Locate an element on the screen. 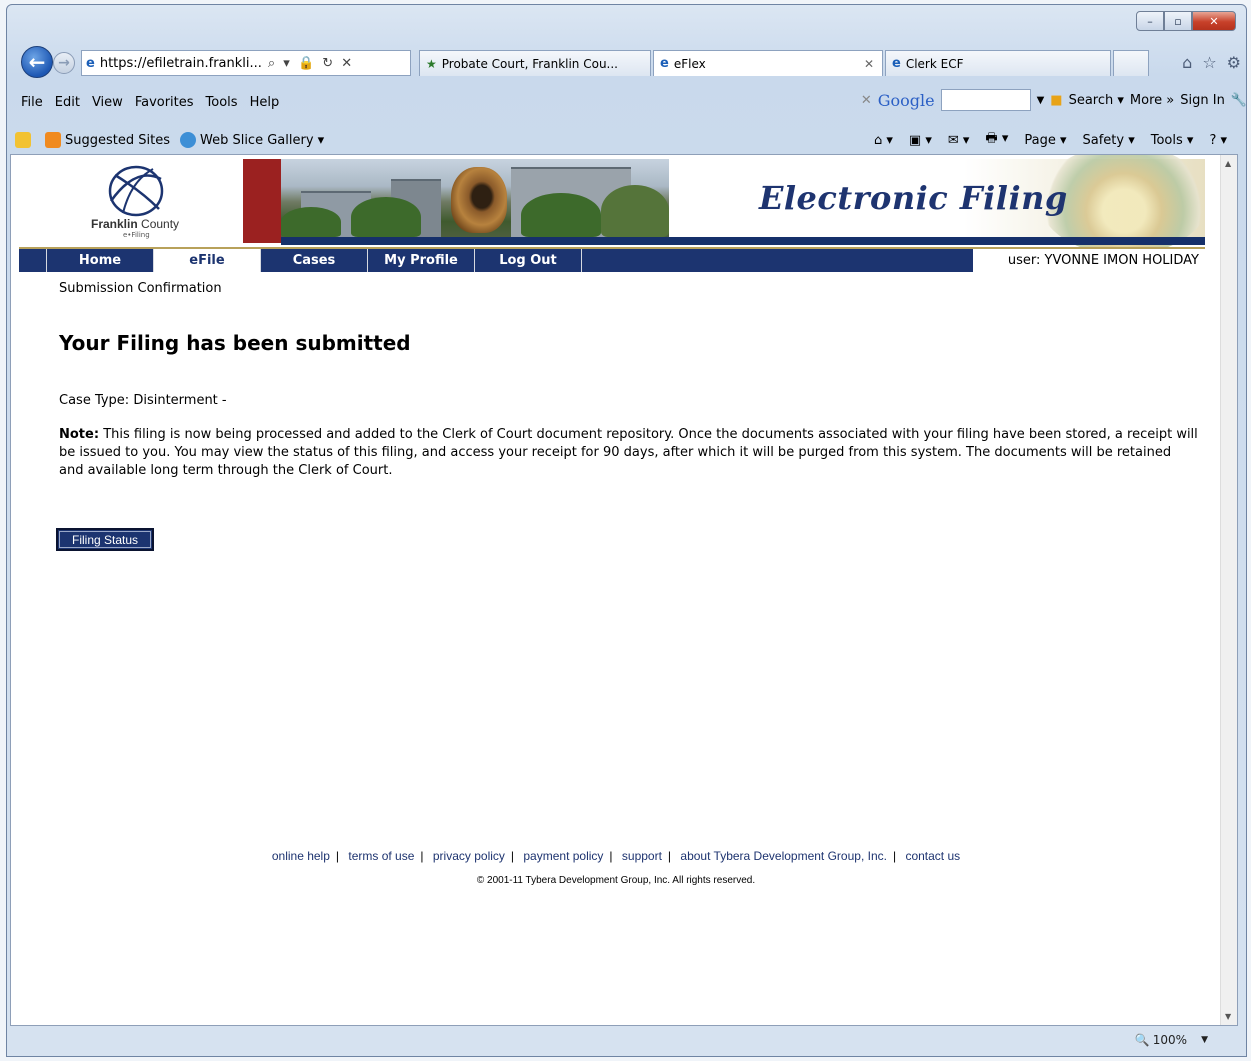 The height and width of the screenshot is (1061, 1251). nav-my-profile: My Profile is located at coordinates (421, 260).